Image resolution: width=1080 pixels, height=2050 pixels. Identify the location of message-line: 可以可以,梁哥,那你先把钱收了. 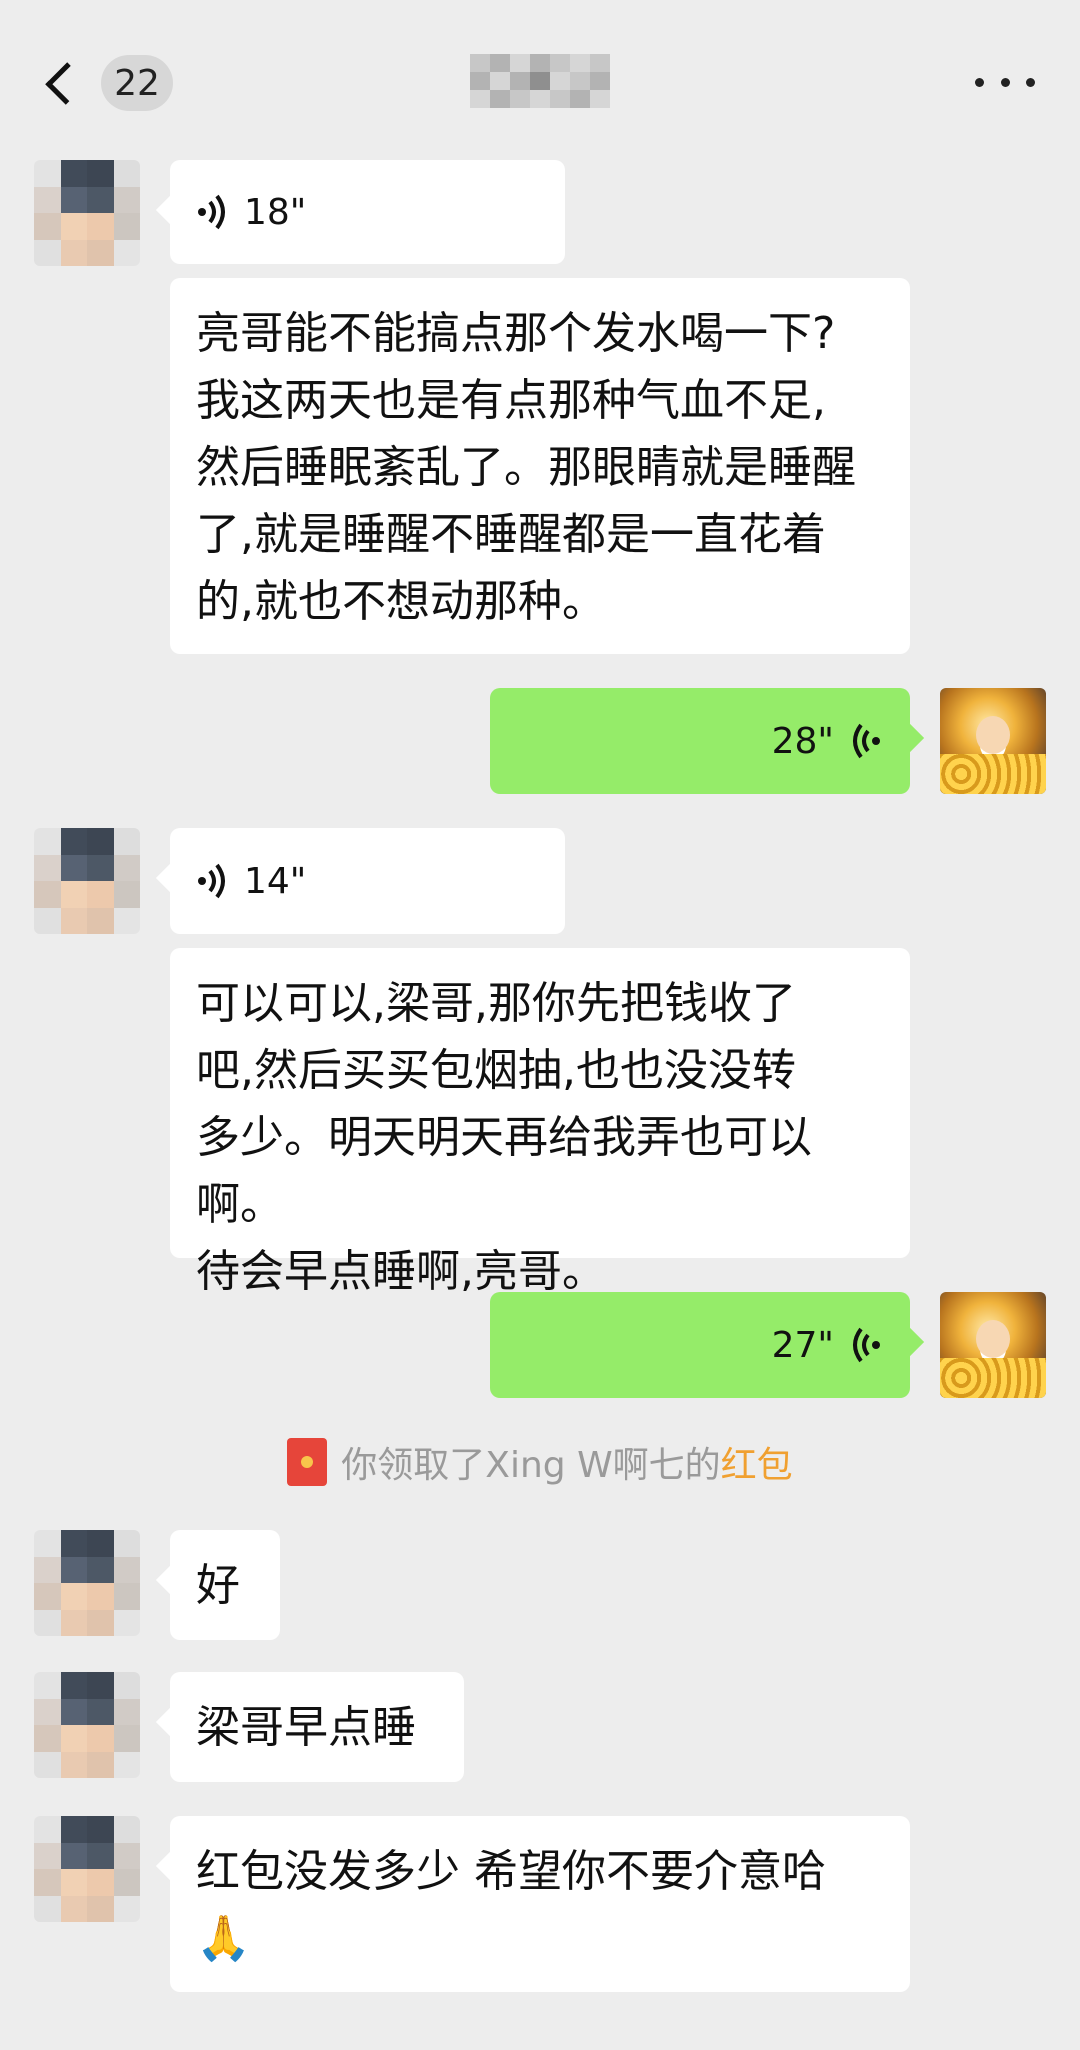
(496, 1003).